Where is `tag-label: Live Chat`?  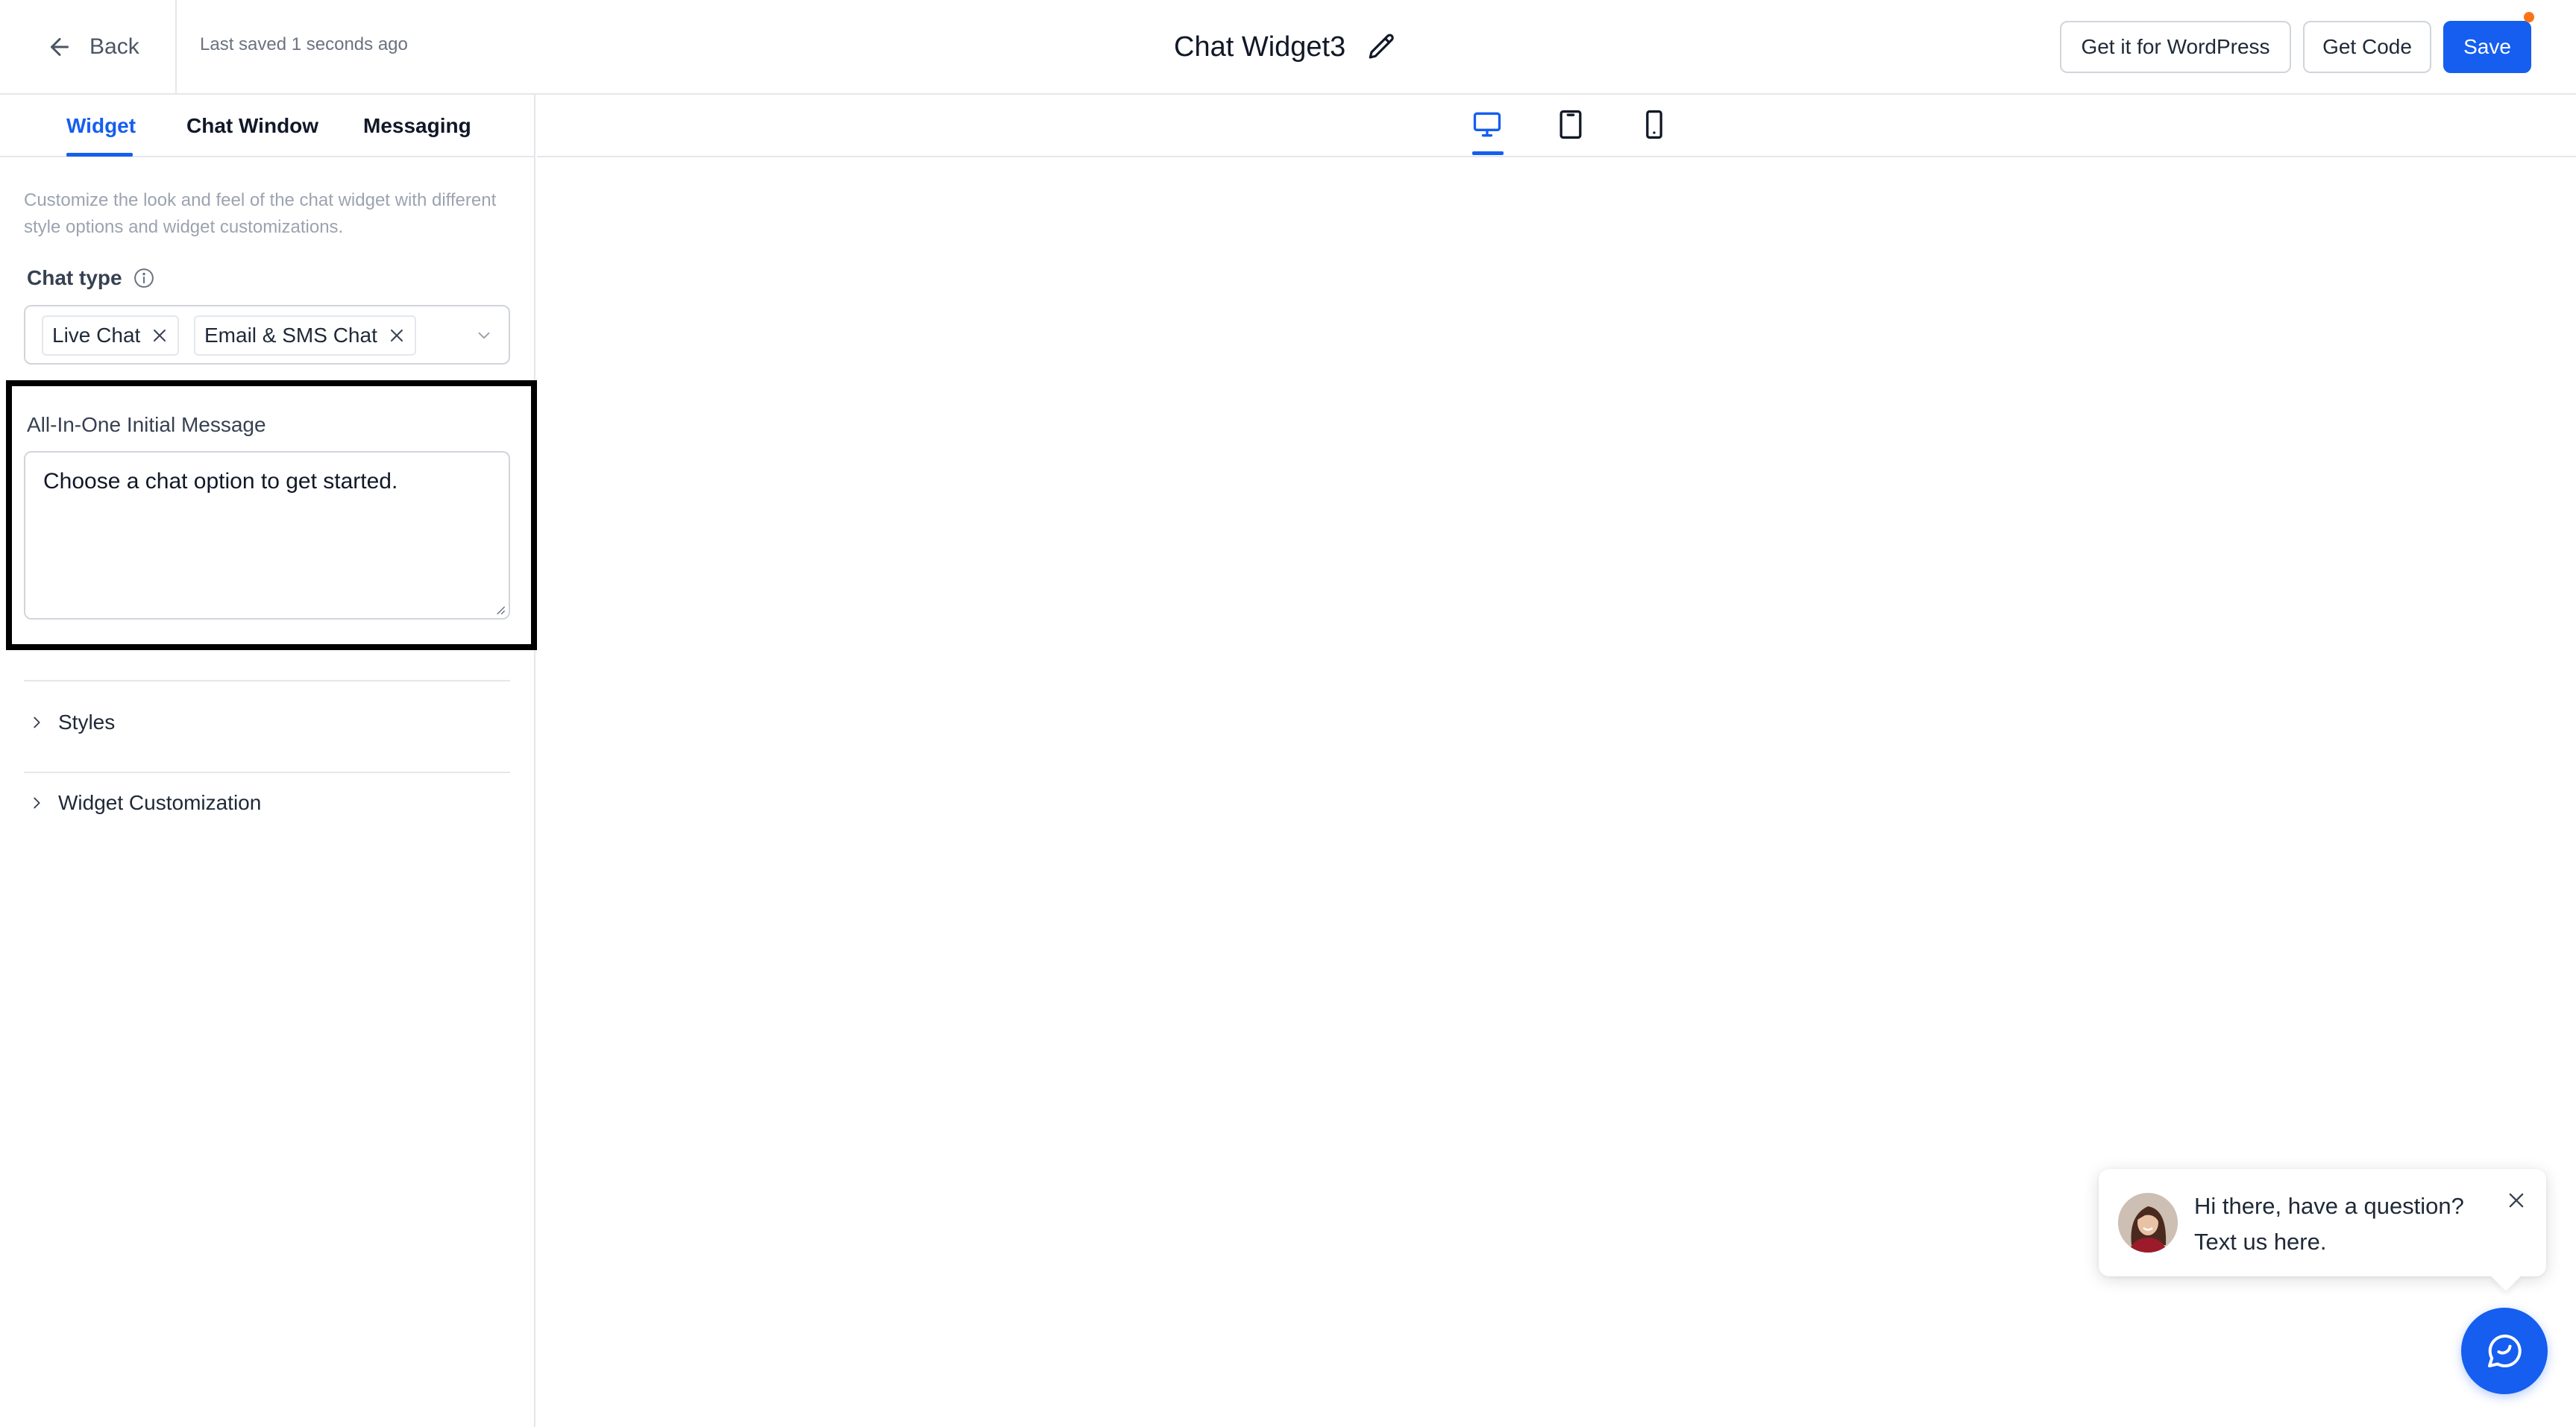
tag-label: Live Chat is located at coordinates (97, 336).